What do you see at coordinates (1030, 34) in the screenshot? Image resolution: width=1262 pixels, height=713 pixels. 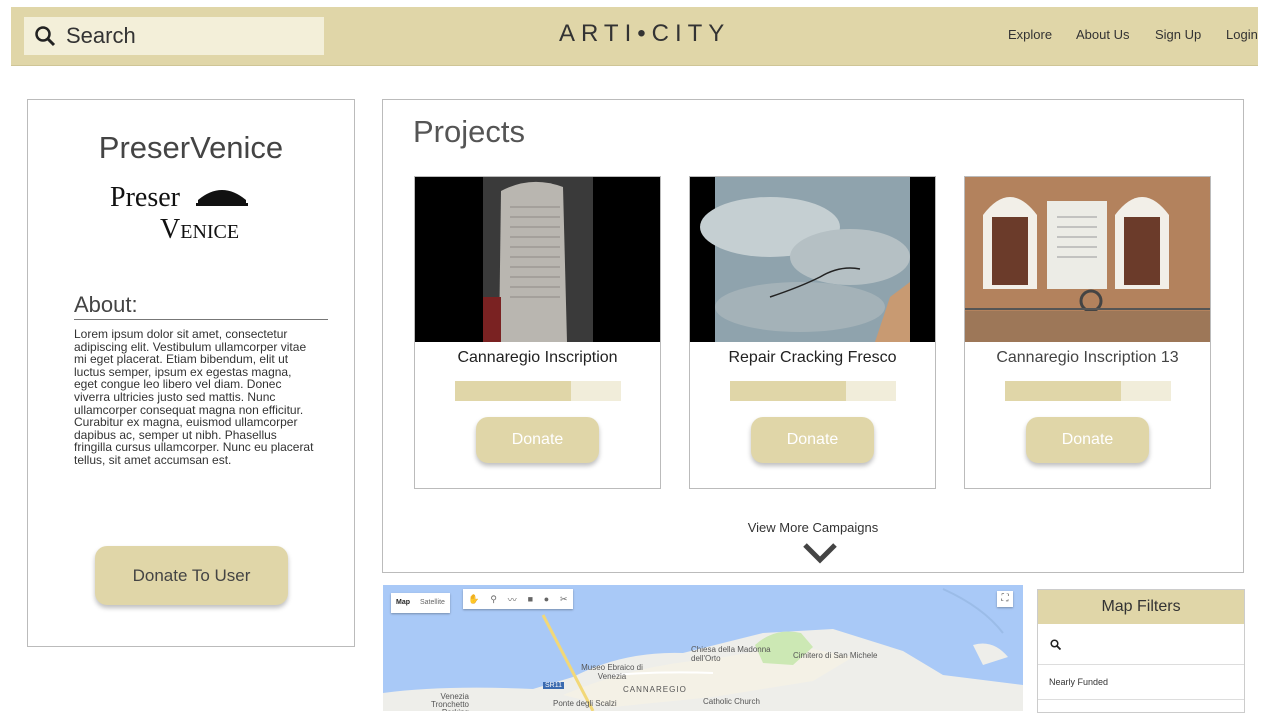 I see `nav-explore: Explore` at bounding box center [1030, 34].